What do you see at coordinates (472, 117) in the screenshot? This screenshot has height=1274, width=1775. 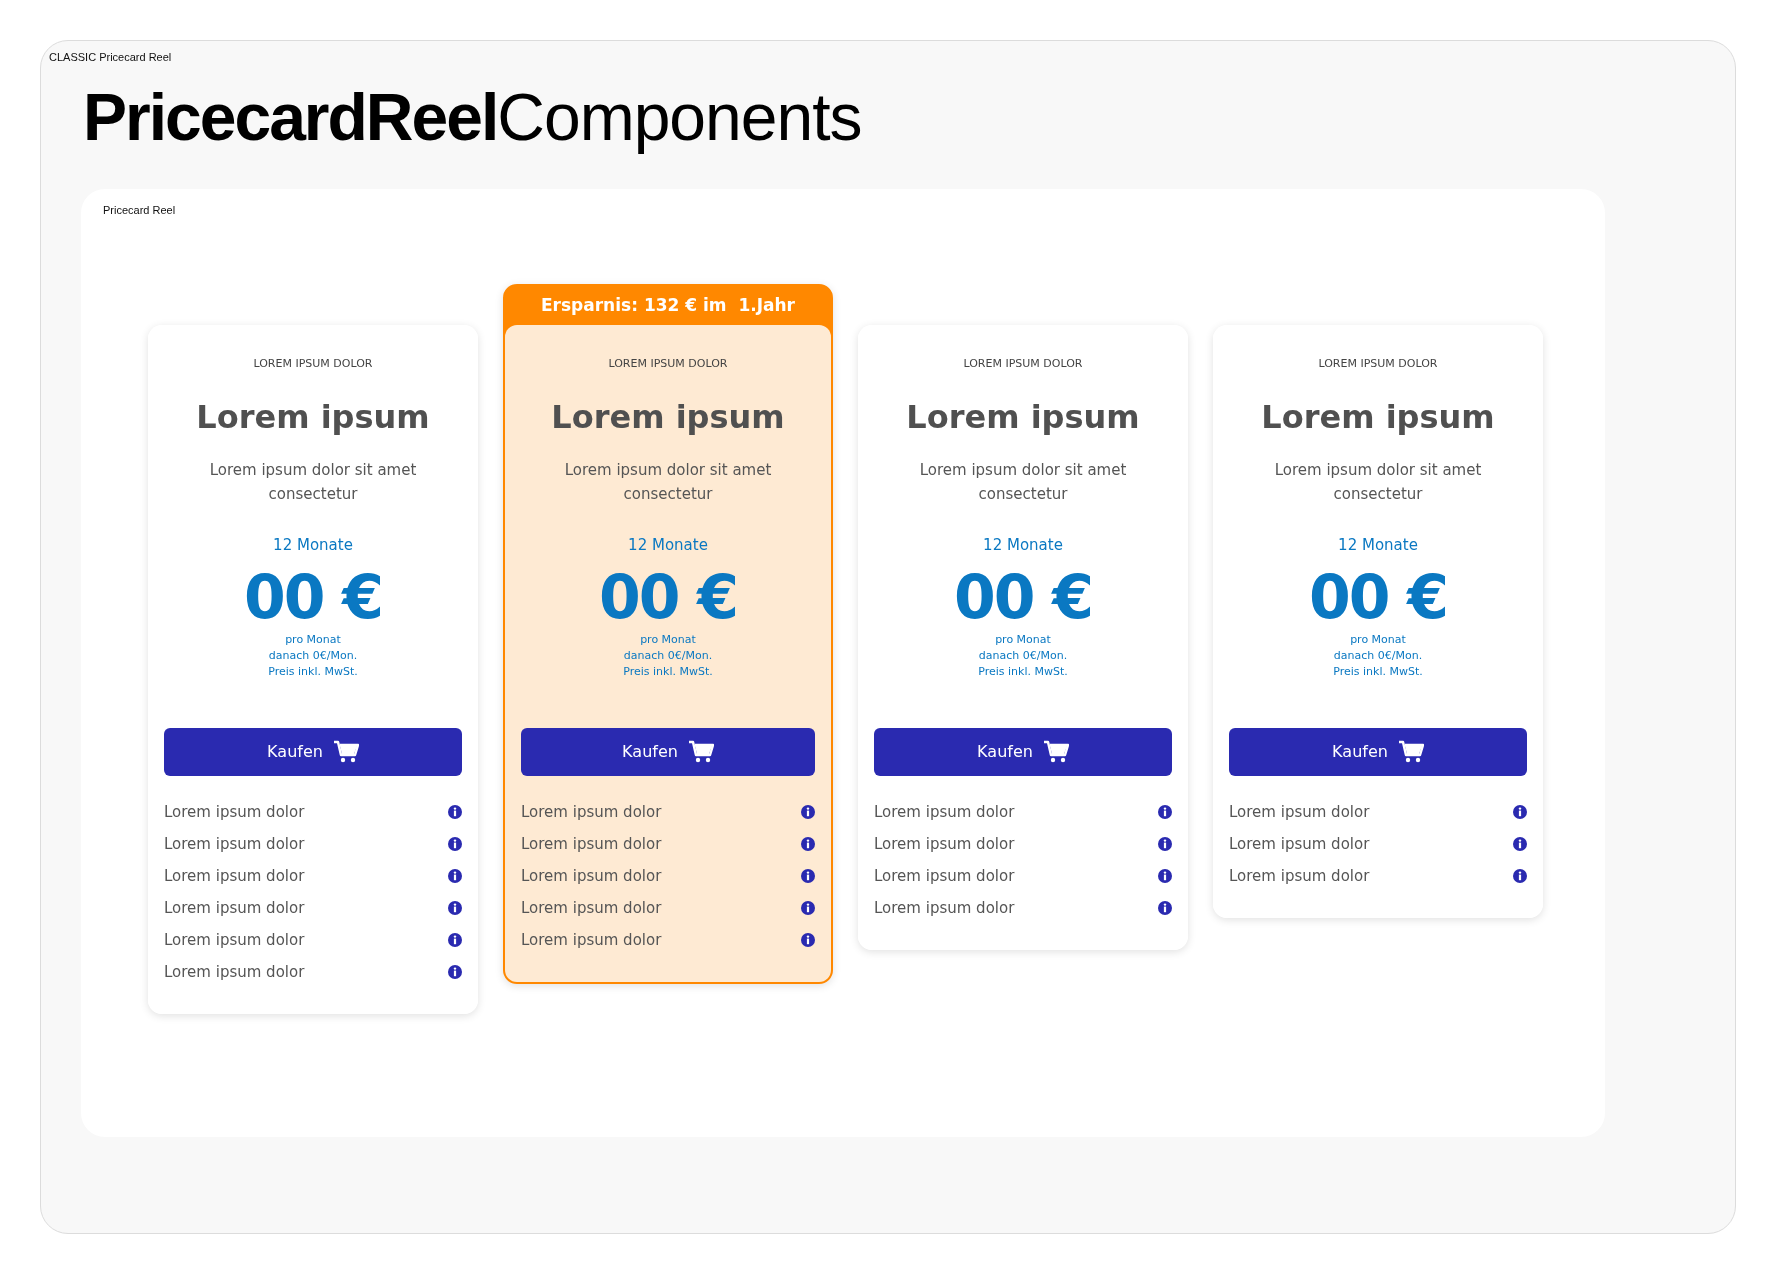 I see `page-title: PricecardReelComponents` at bounding box center [472, 117].